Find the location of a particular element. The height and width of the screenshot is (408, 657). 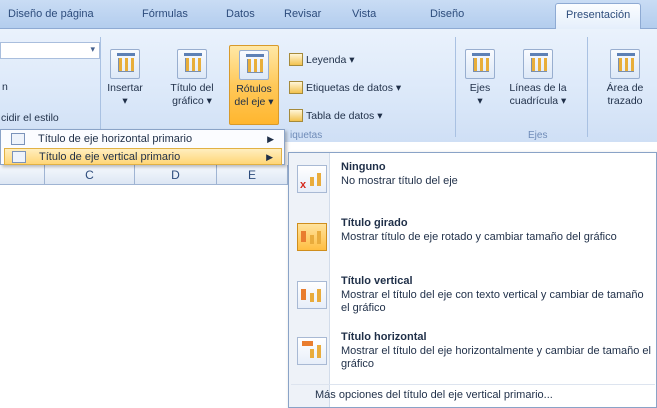

gridlines-button: Líneas de la cuadrícula ▾ is located at coordinates (538, 78).